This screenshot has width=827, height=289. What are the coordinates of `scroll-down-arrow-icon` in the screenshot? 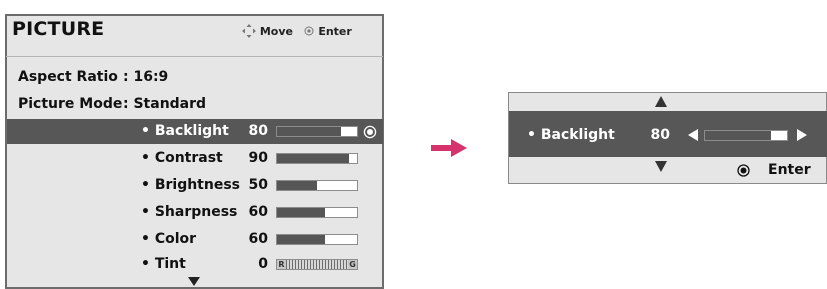 It's located at (194, 281).